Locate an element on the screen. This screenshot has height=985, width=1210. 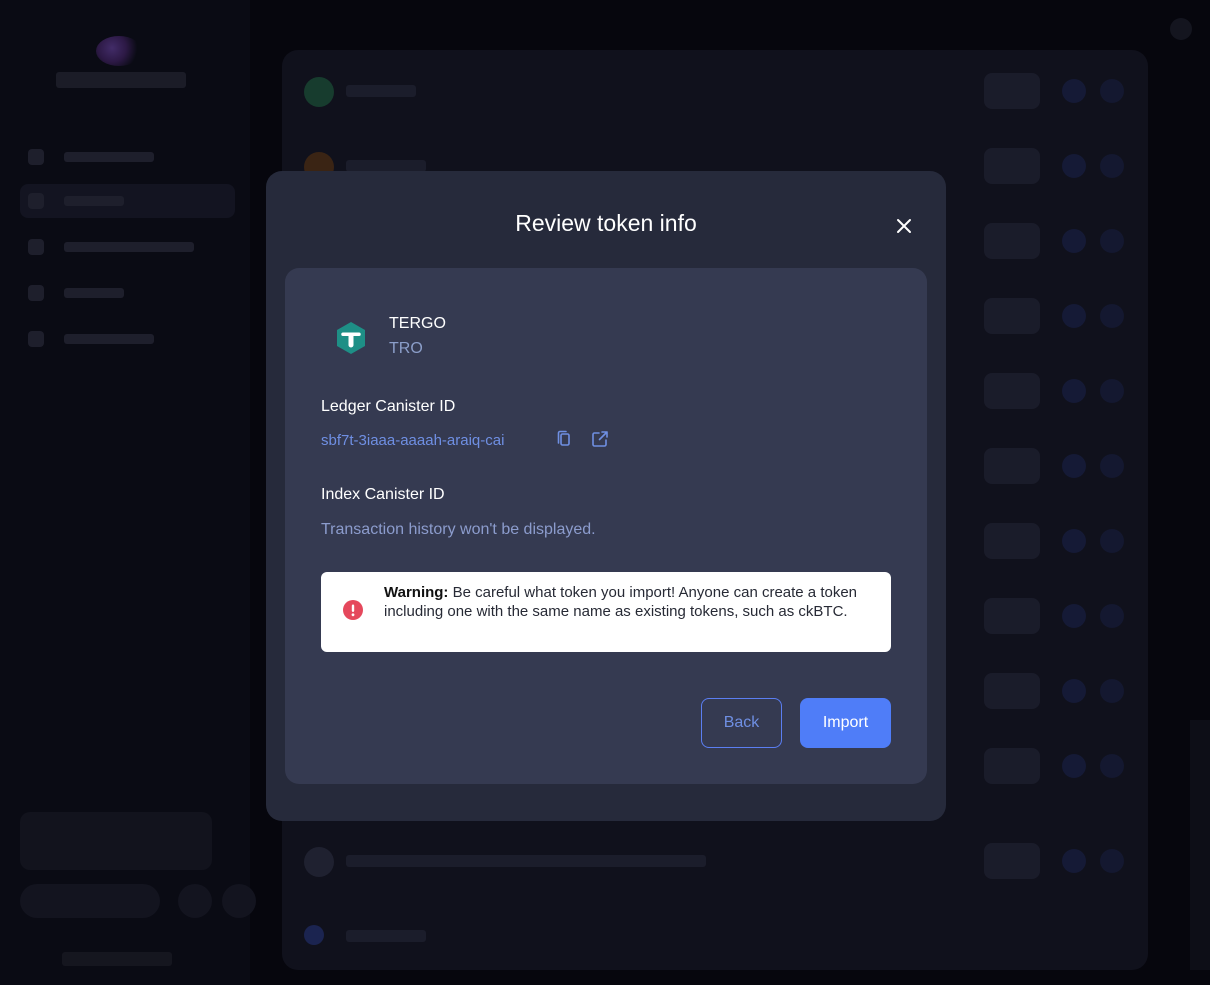
sidebar-footer is located at coordinates (117, 959).